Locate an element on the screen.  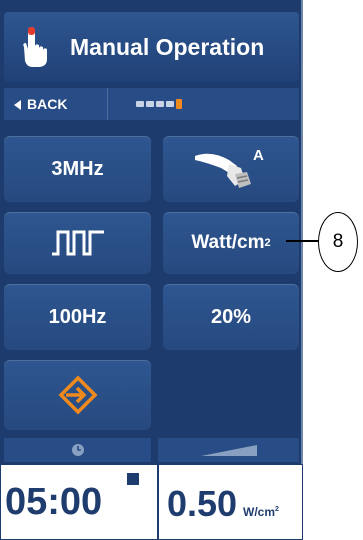
power-header is located at coordinates (228, 450).